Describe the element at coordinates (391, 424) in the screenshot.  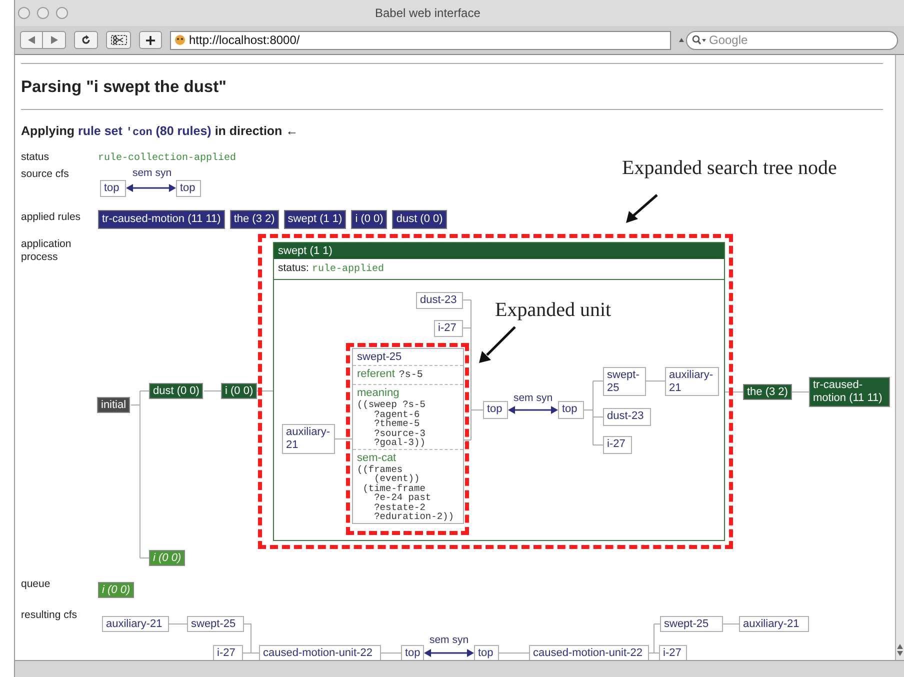
I see `feature-value: ((sweep ?s-5 ?agent-6 ?theme-5 ?source-3 ?goal-3))` at that location.